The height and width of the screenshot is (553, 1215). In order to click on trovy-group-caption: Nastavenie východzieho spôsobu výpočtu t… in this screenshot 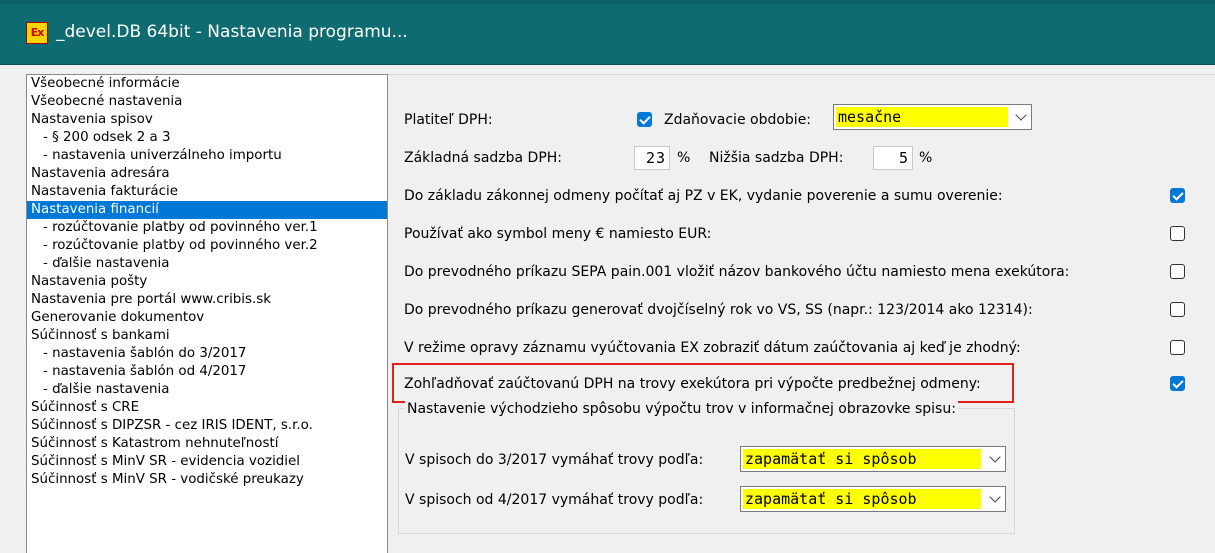, I will do `click(681, 409)`.